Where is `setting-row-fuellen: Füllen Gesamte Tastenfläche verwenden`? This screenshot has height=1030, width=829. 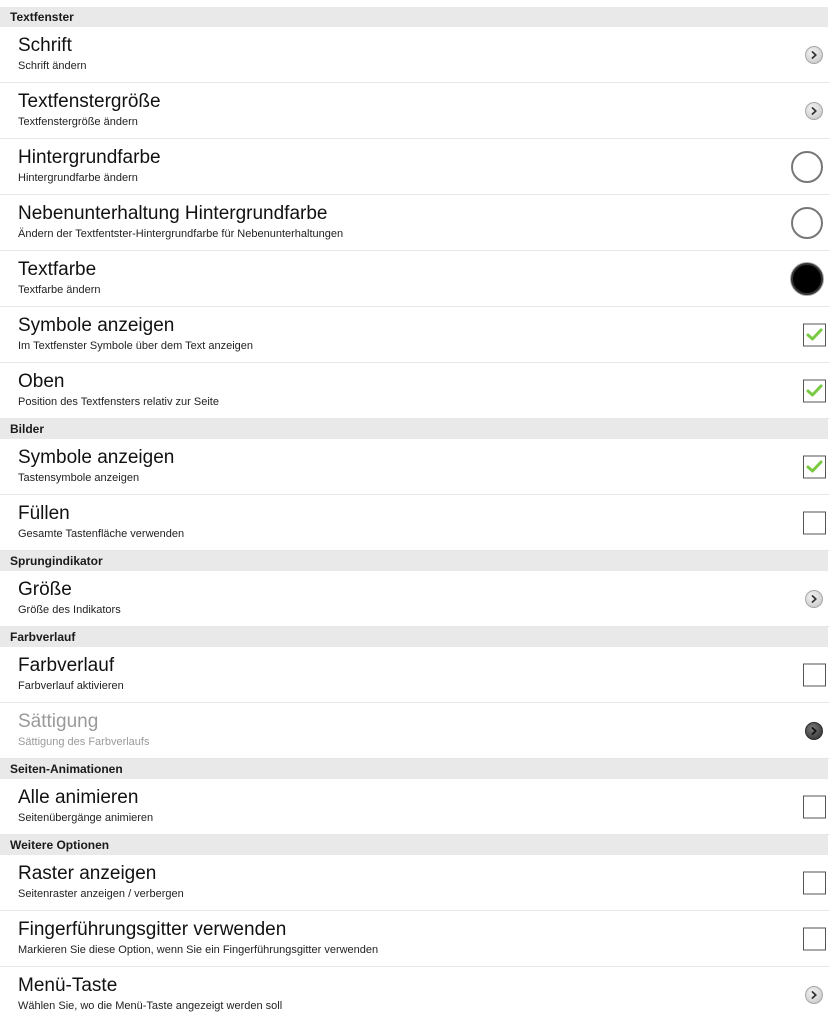 setting-row-fuellen: Füllen Gesamte Tastenfläche verwenden is located at coordinates (414, 523).